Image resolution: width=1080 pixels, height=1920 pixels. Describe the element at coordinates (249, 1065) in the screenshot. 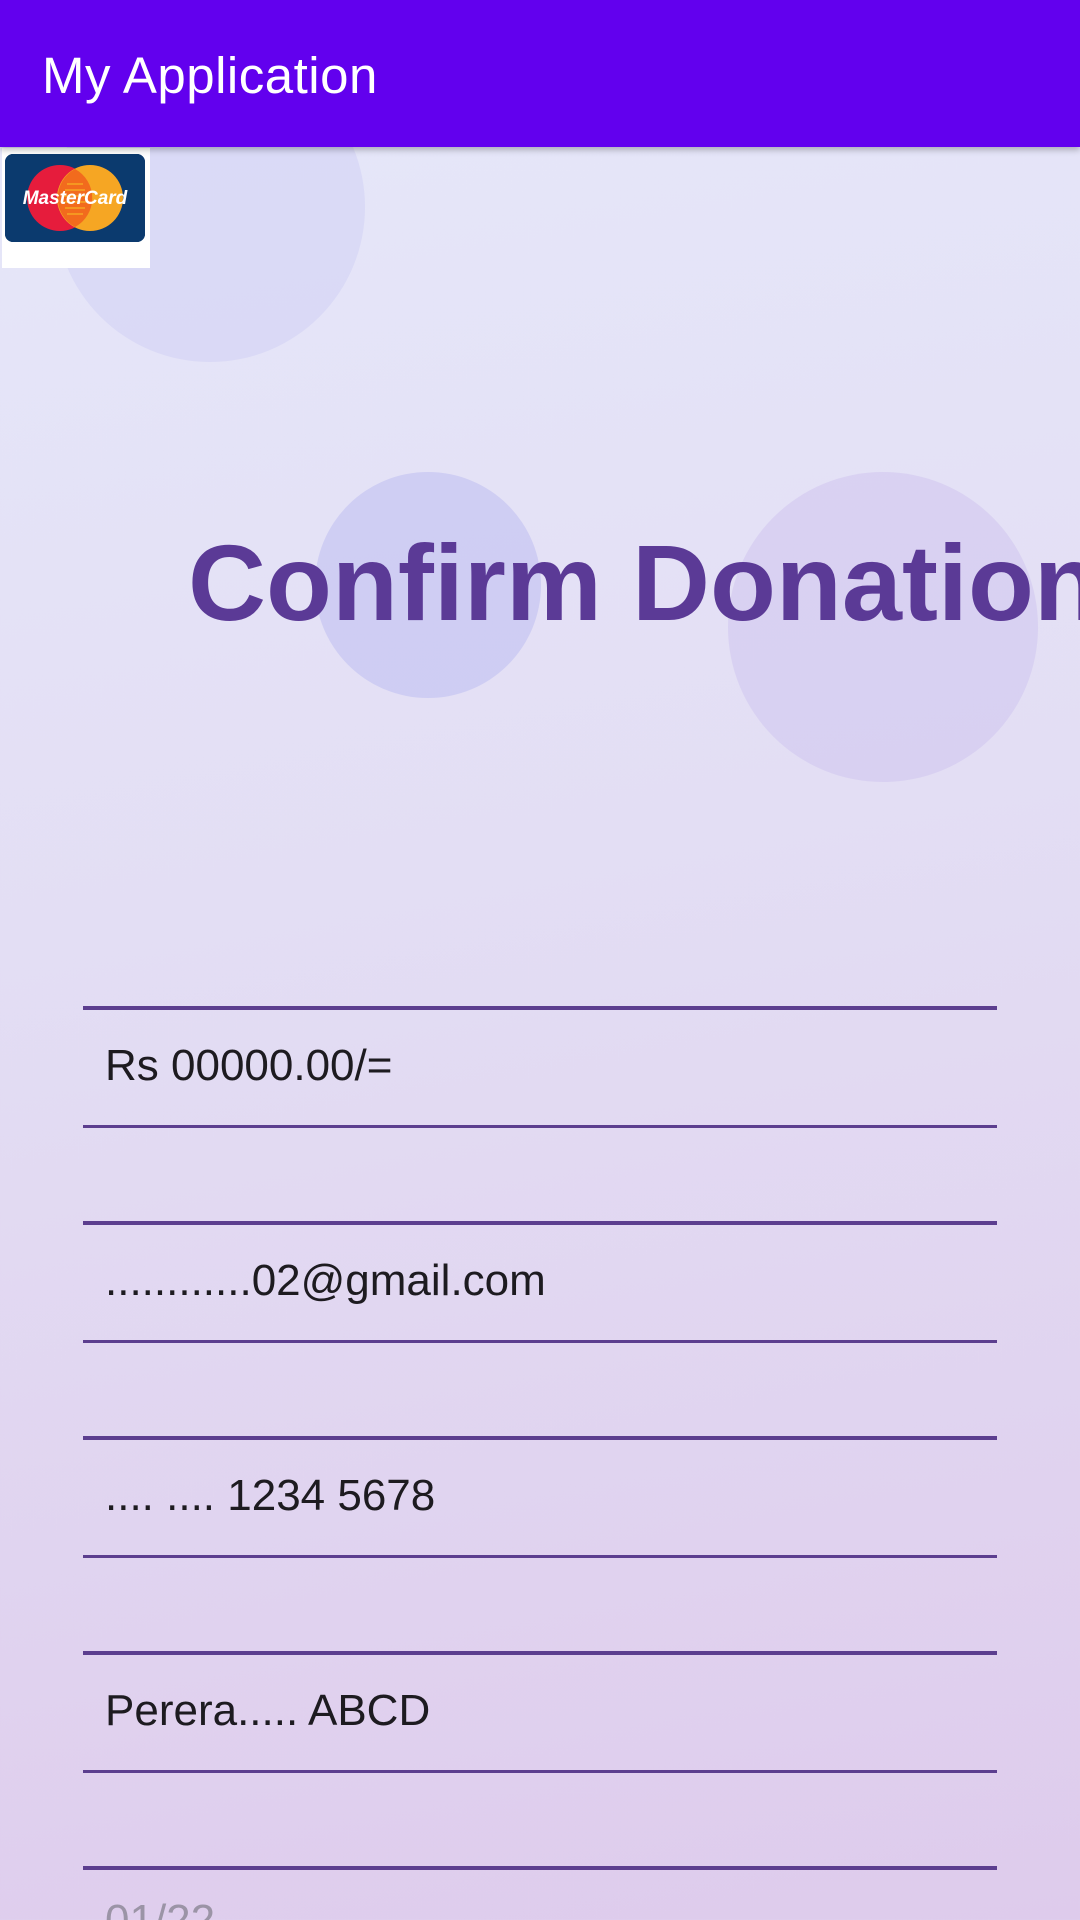

I see `amount-value: Rs 00000.00/=` at that location.